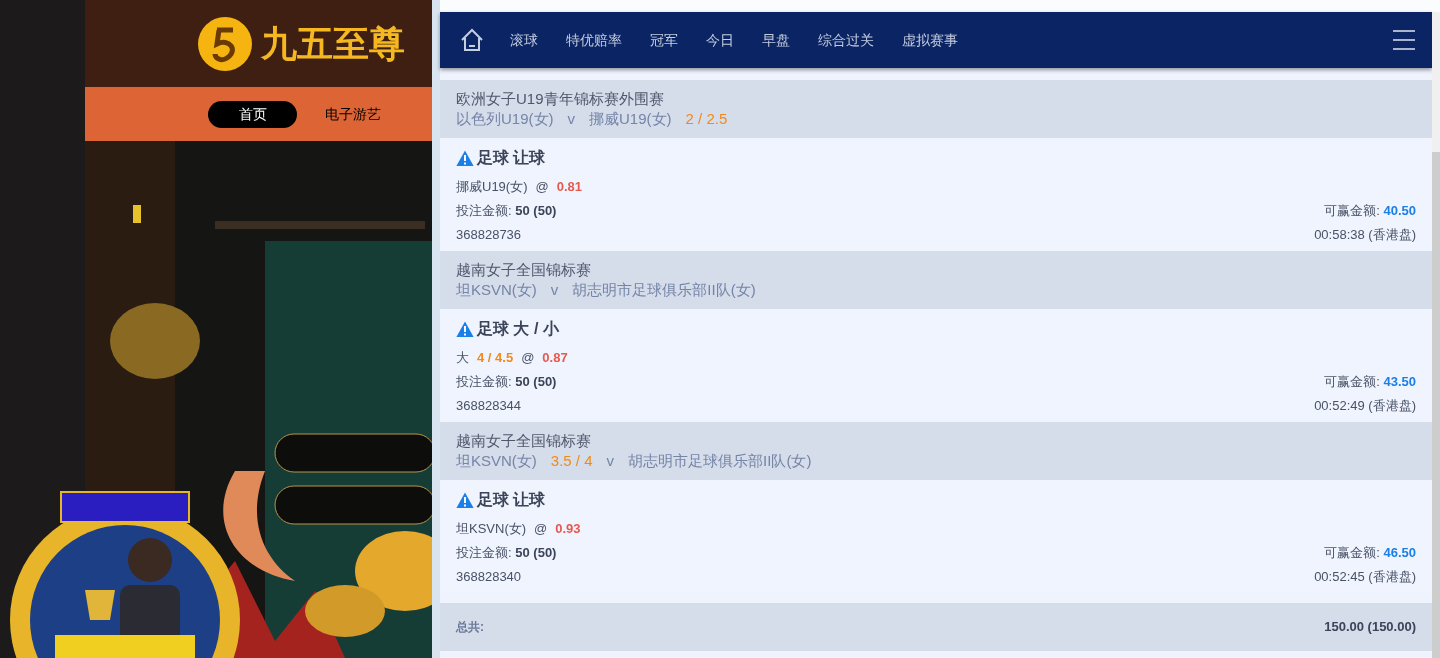  I want to click on potential-win: 可赢金额: 46.50, so click(1370, 553).